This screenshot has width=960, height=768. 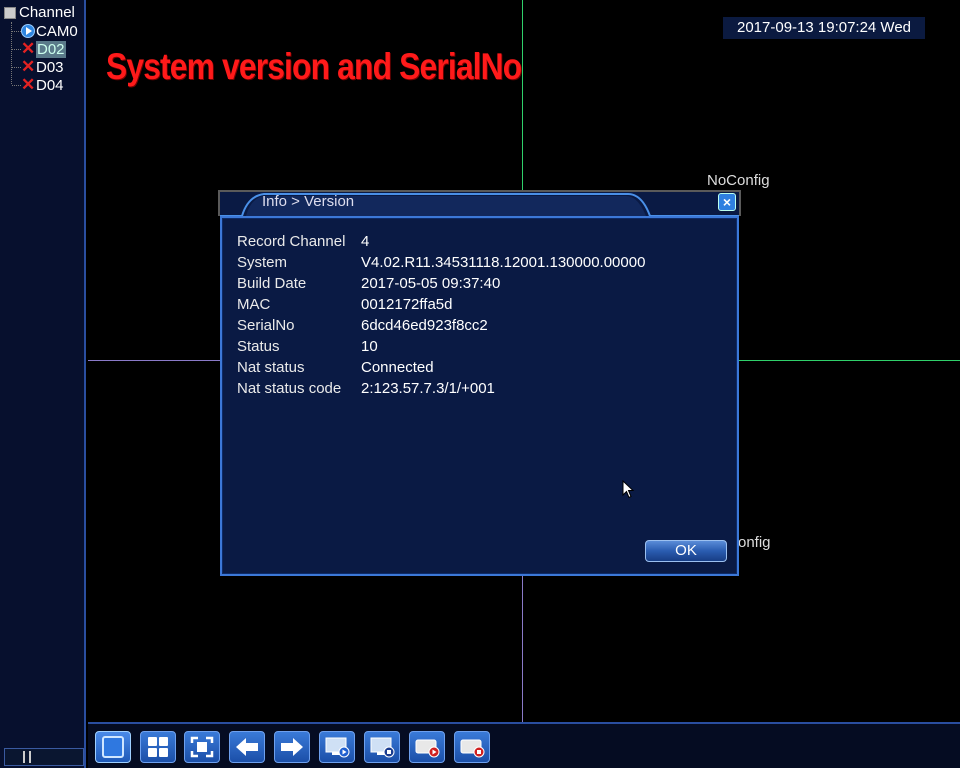 I want to click on channel-label: D02, so click(x=51, y=49).